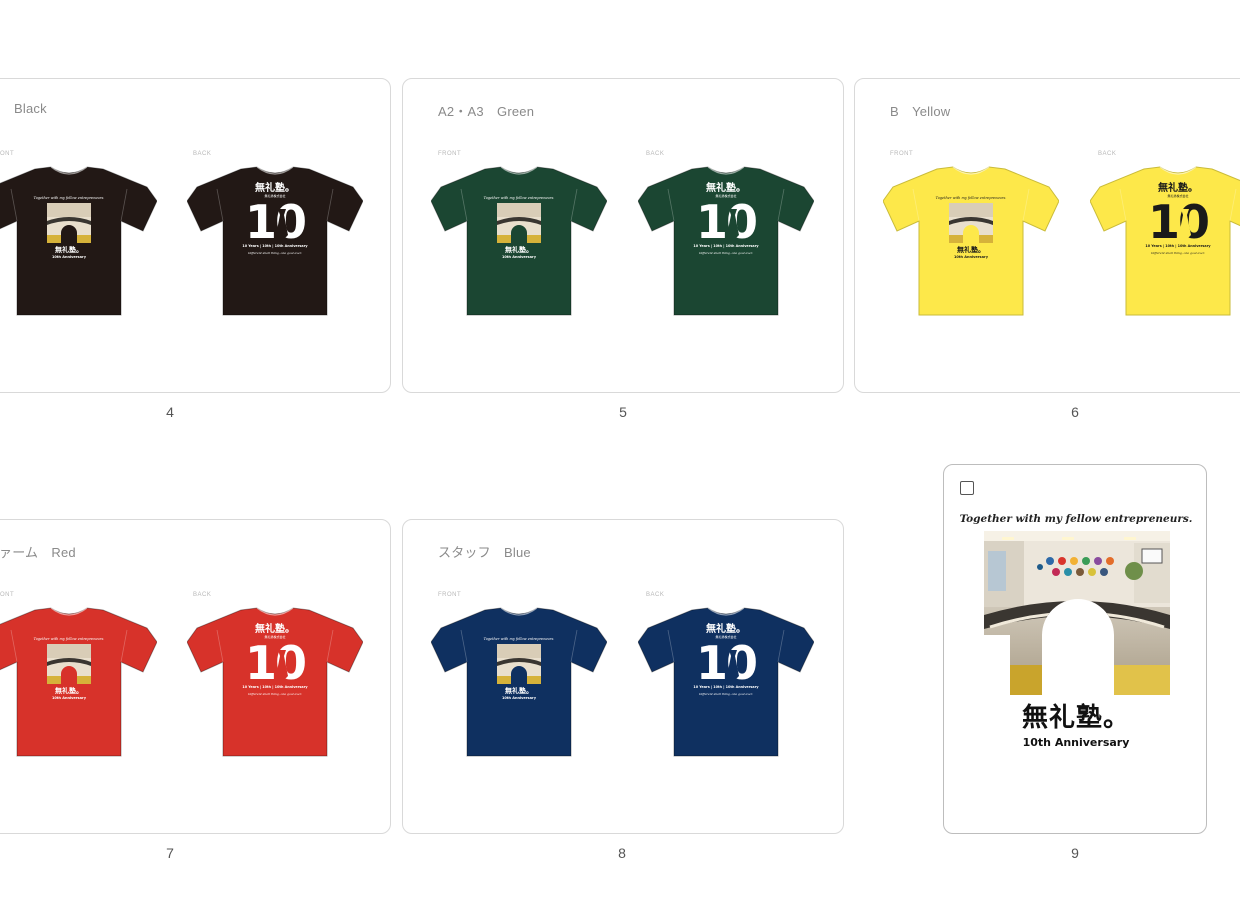  Describe the element at coordinates (1075, 412) in the screenshot. I see `page-number: 6` at that location.